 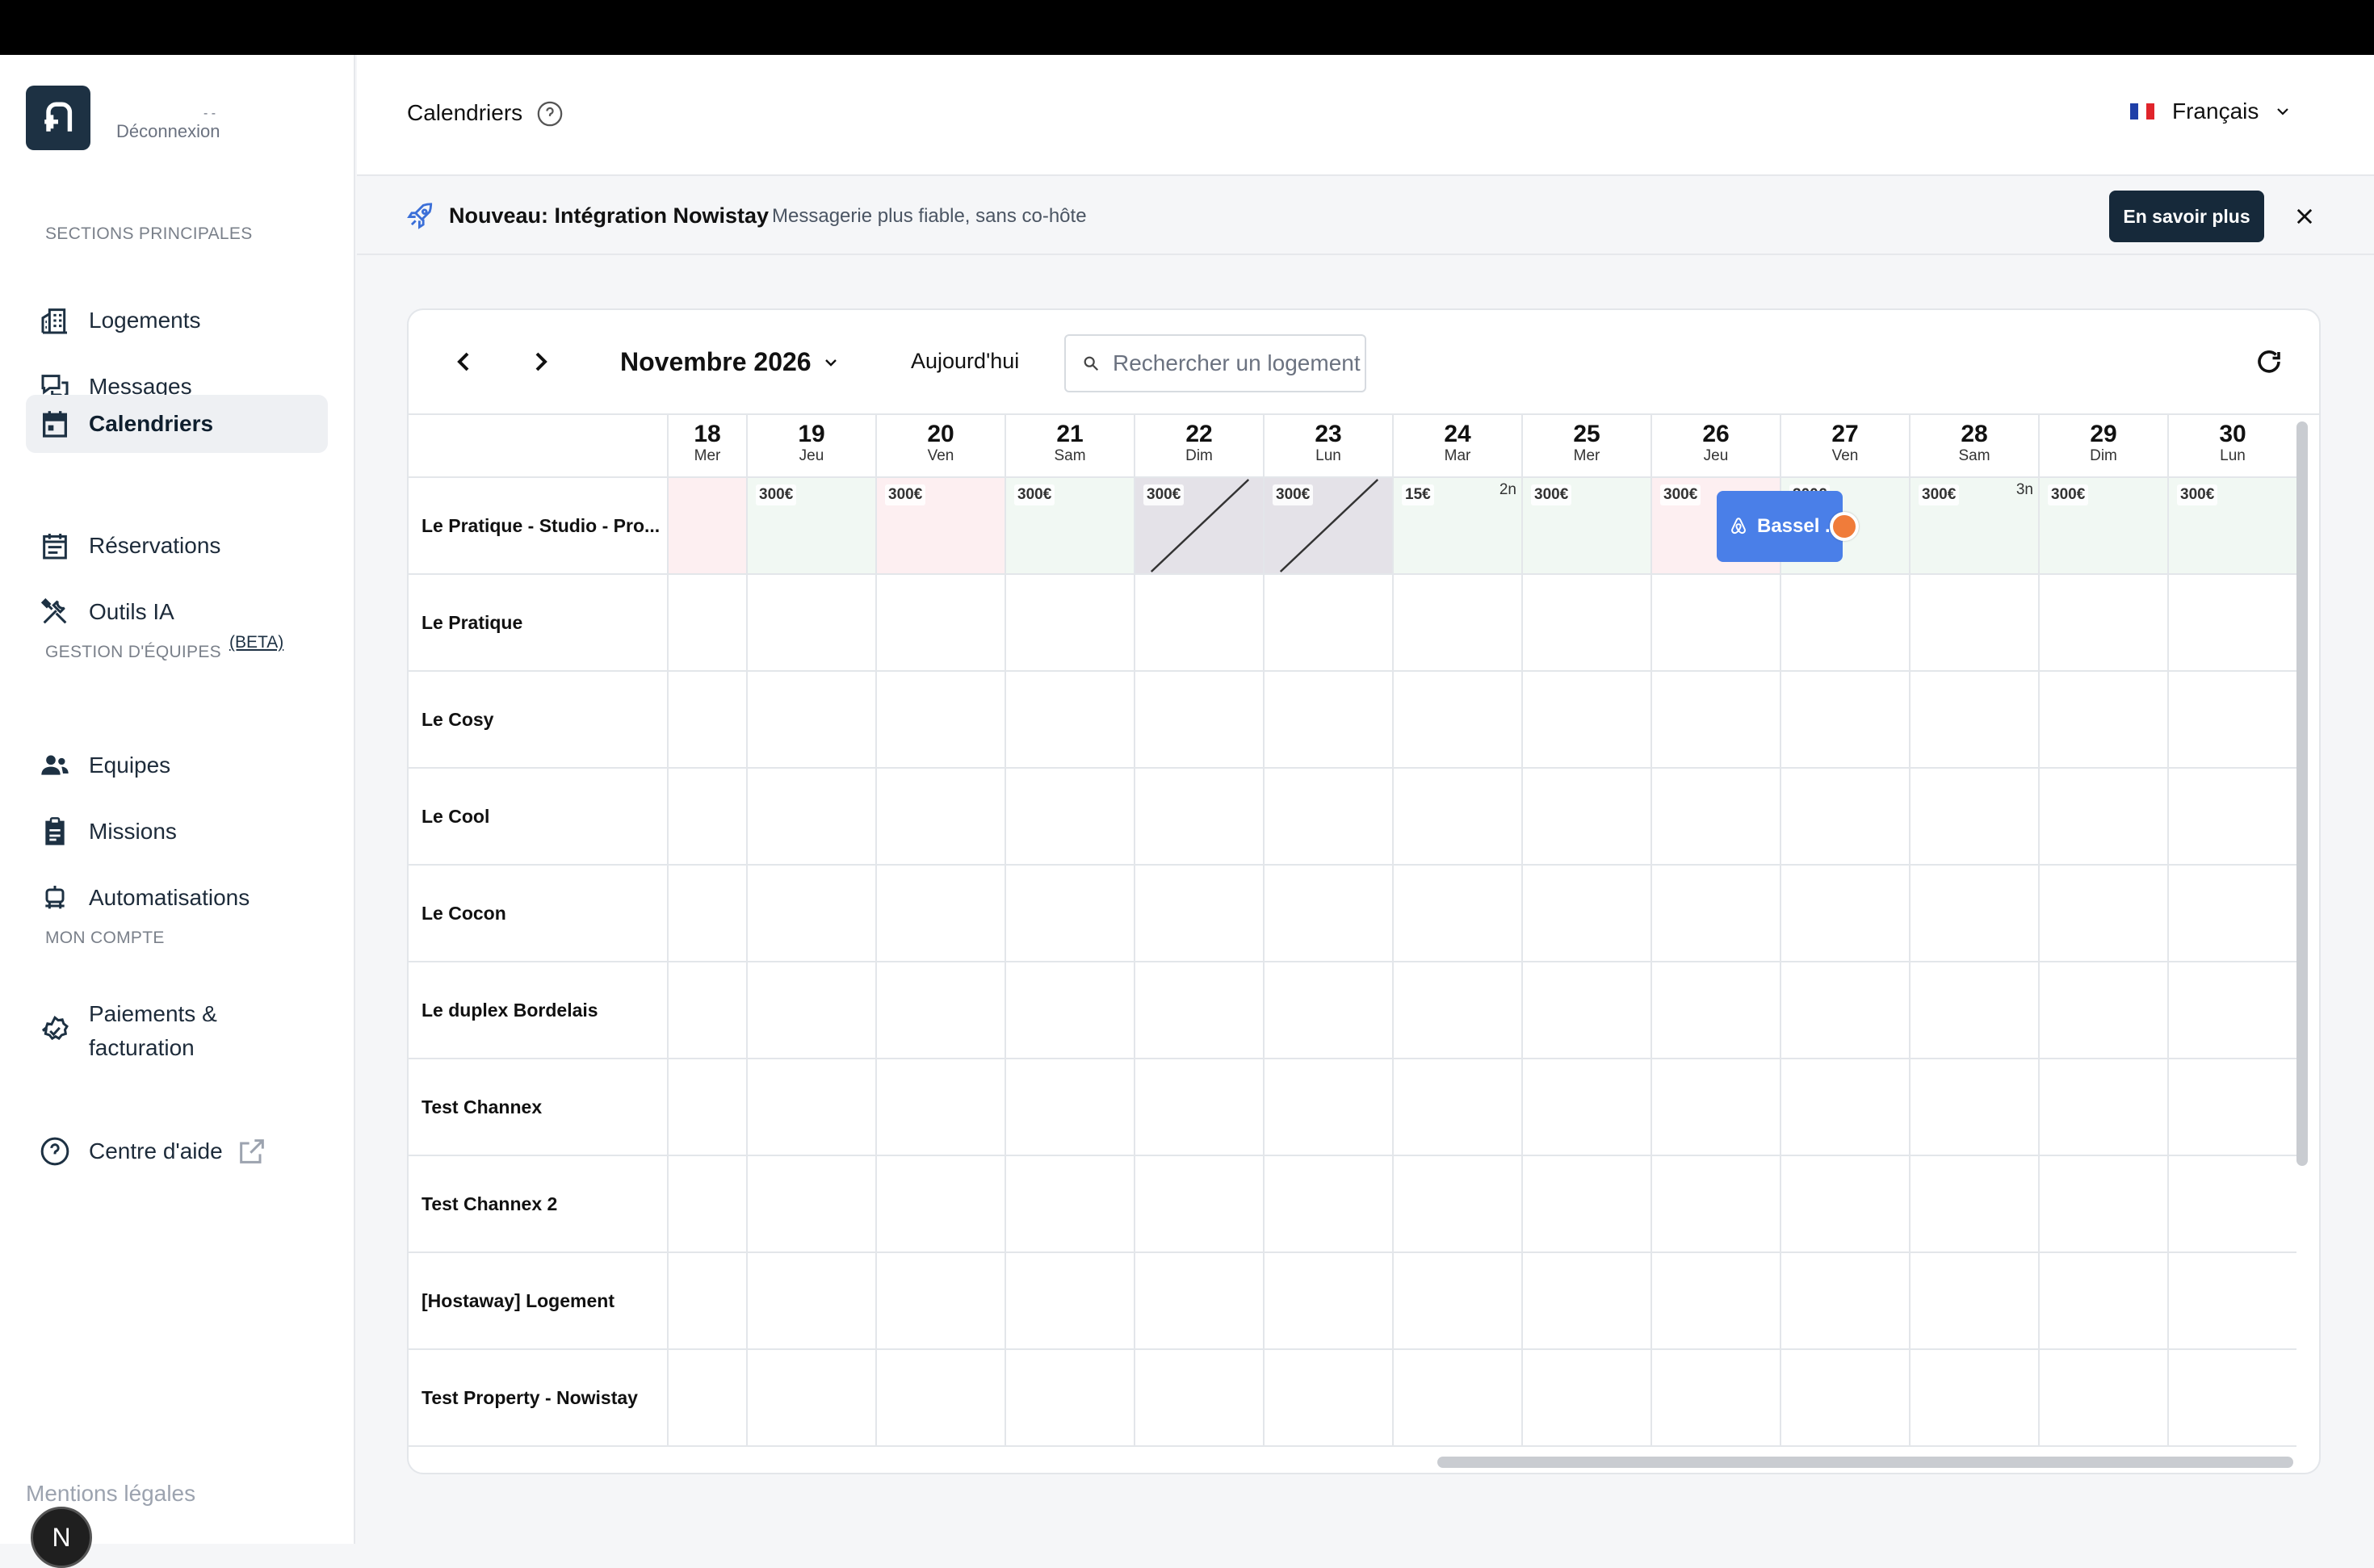 What do you see at coordinates (177, 320) in the screenshot?
I see `sidebar-item-logements: Logements` at bounding box center [177, 320].